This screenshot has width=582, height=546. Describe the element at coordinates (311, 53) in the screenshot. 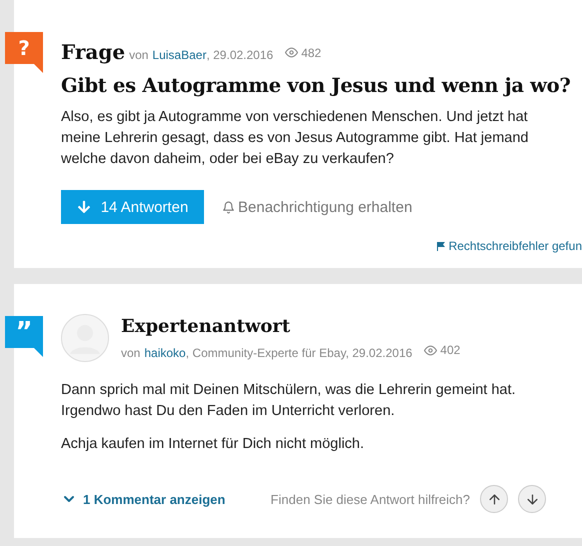

I see `view-count: 482` at that location.